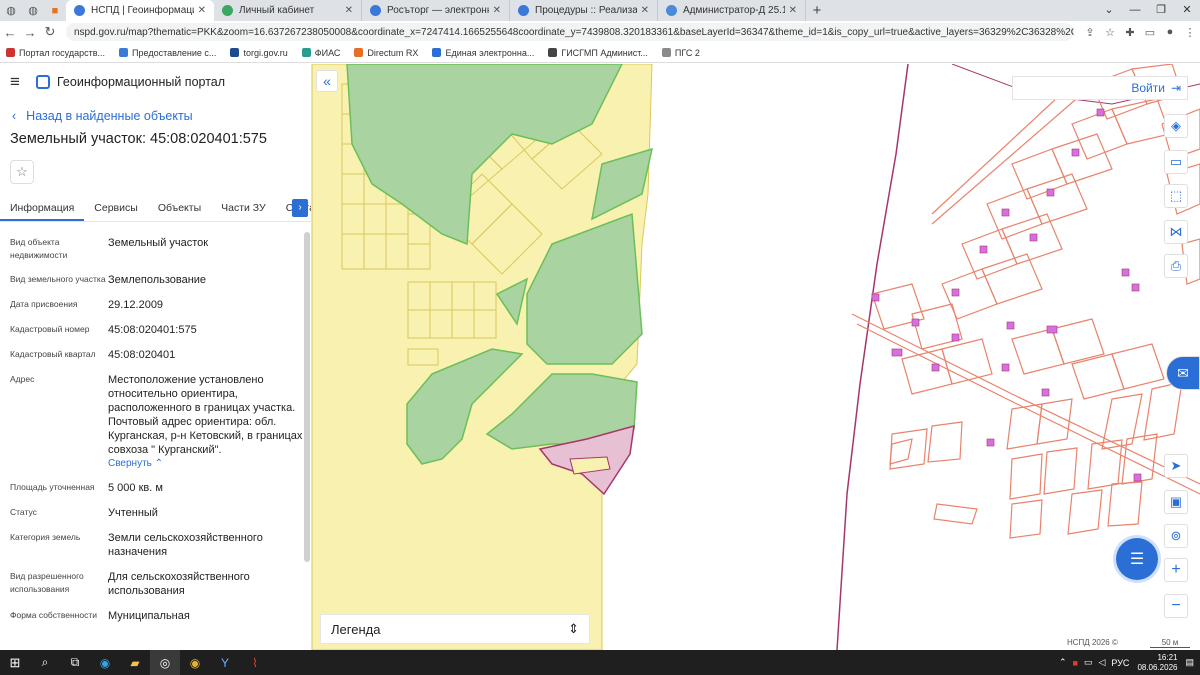  I want to click on share-map-button: ⋈, so click(1176, 232).